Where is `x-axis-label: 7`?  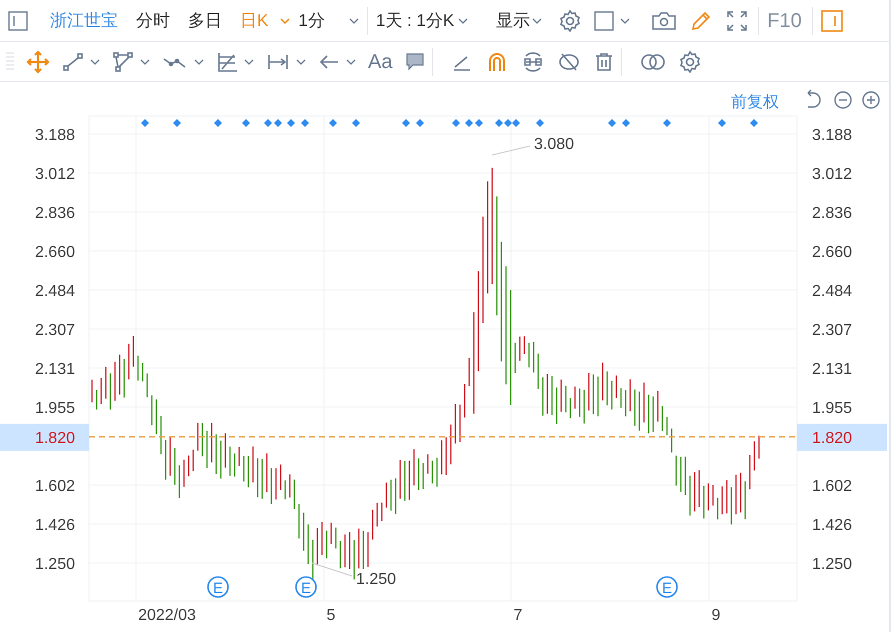 x-axis-label: 7 is located at coordinates (518, 615).